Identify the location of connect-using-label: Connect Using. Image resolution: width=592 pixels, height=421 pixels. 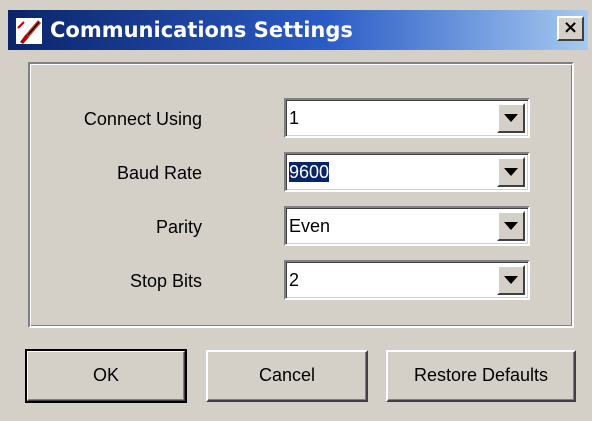
(142, 119).